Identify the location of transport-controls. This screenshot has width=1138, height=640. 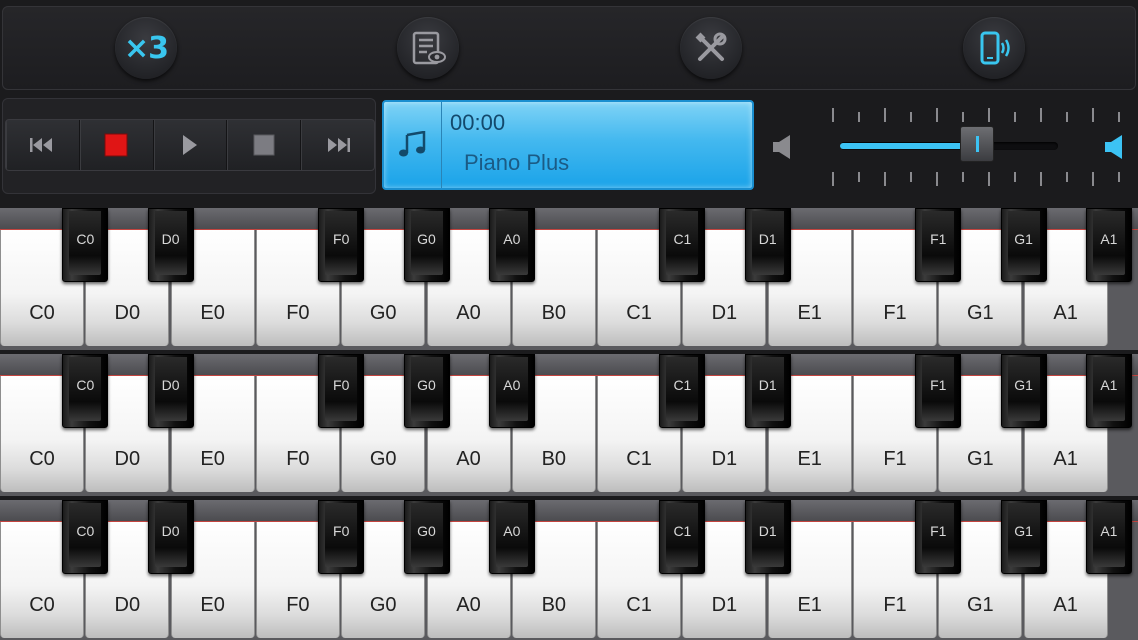
(190, 145).